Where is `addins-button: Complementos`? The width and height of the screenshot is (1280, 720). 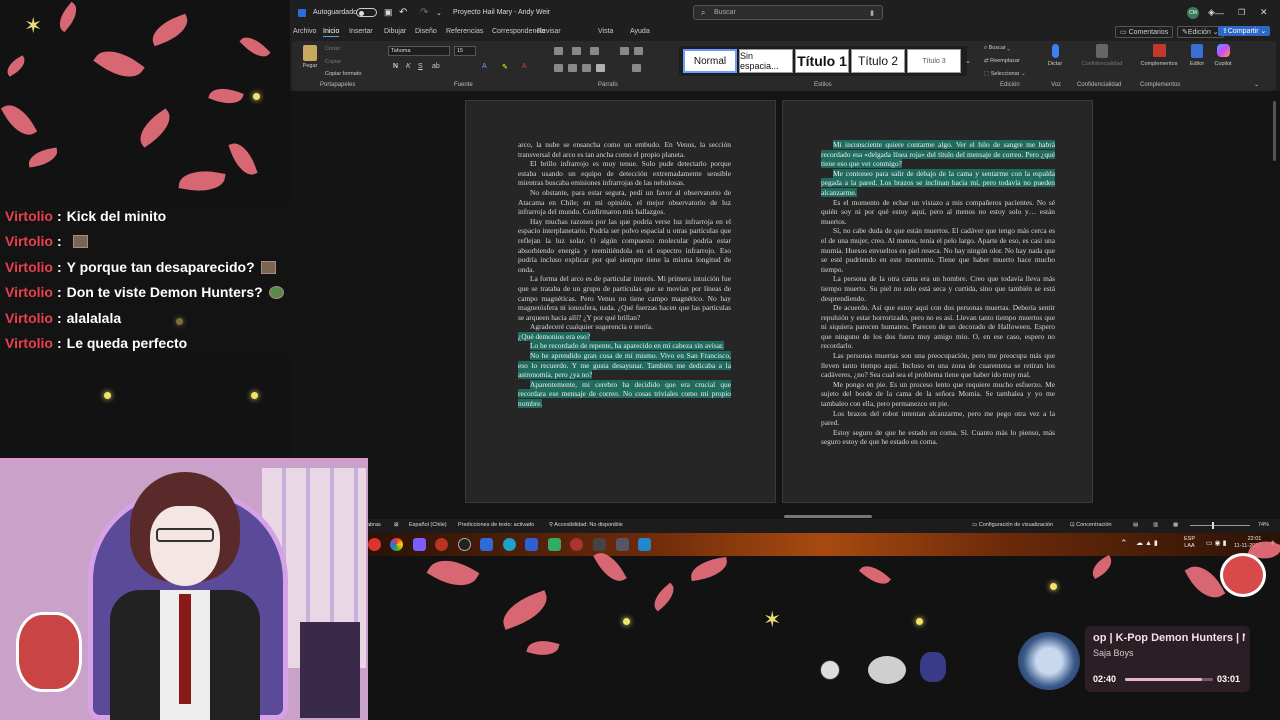
addins-button: Complementos is located at coordinates (1159, 60).